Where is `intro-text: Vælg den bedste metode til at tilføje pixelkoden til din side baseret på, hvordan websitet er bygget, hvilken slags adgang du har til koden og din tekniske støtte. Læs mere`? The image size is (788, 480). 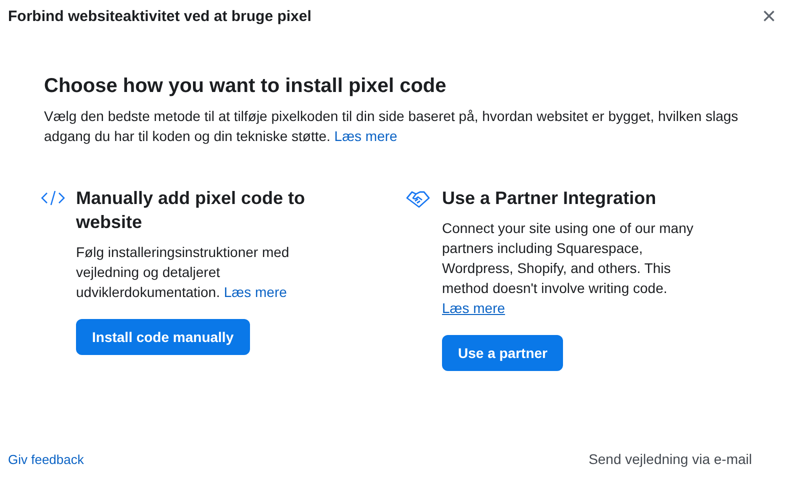 intro-text: Vælg den bedste metode til at tilføje pixelkoden til din side baseret på, hvordan websitet er bygget, hvilken slags adgang du har til koden og din tekniske støtte. Læs mere is located at coordinates (392, 126).